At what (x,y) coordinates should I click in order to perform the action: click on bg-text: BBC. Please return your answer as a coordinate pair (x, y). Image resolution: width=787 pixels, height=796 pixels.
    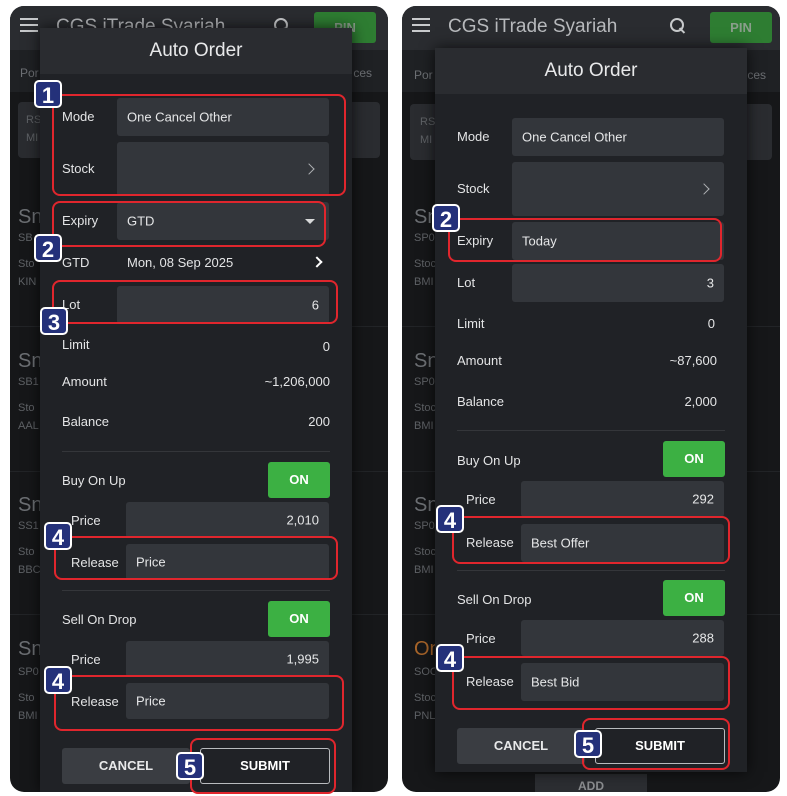
    Looking at the image, I should click on (29, 570).